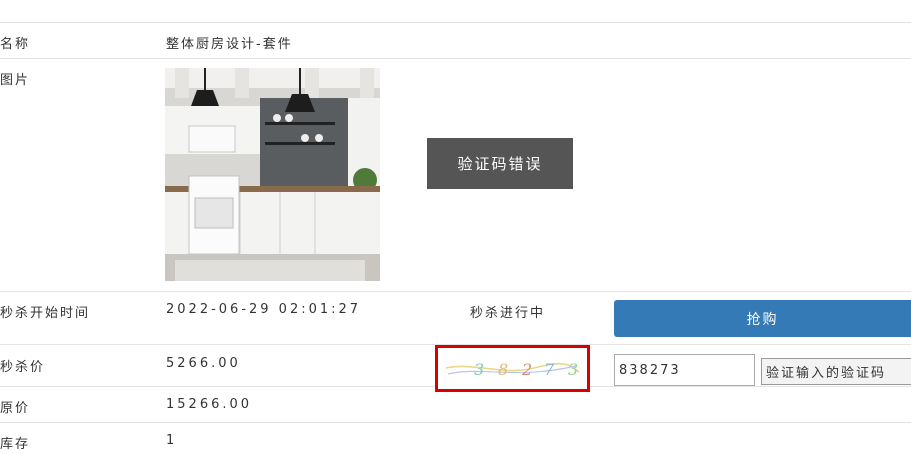  I want to click on image-label: 图片, so click(15, 80).